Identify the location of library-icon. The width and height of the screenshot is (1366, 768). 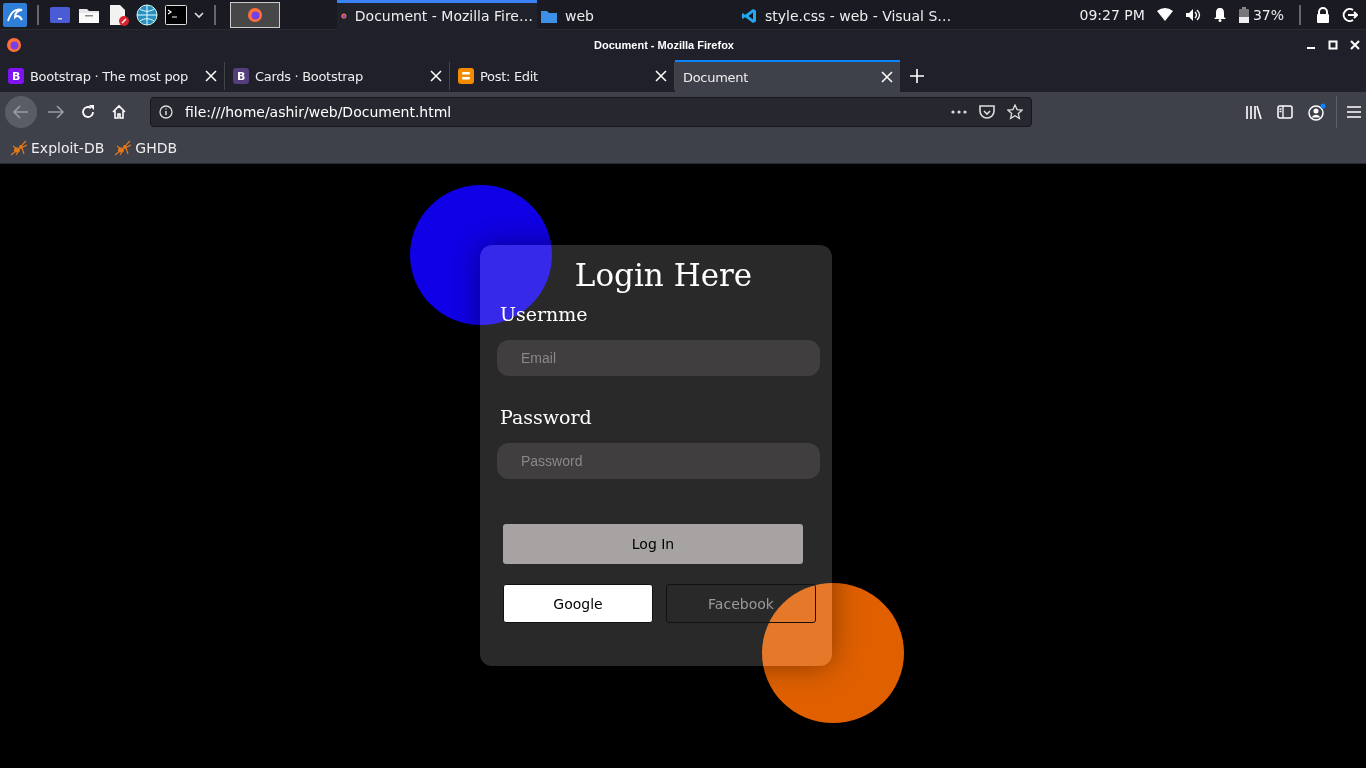
(1253, 112).